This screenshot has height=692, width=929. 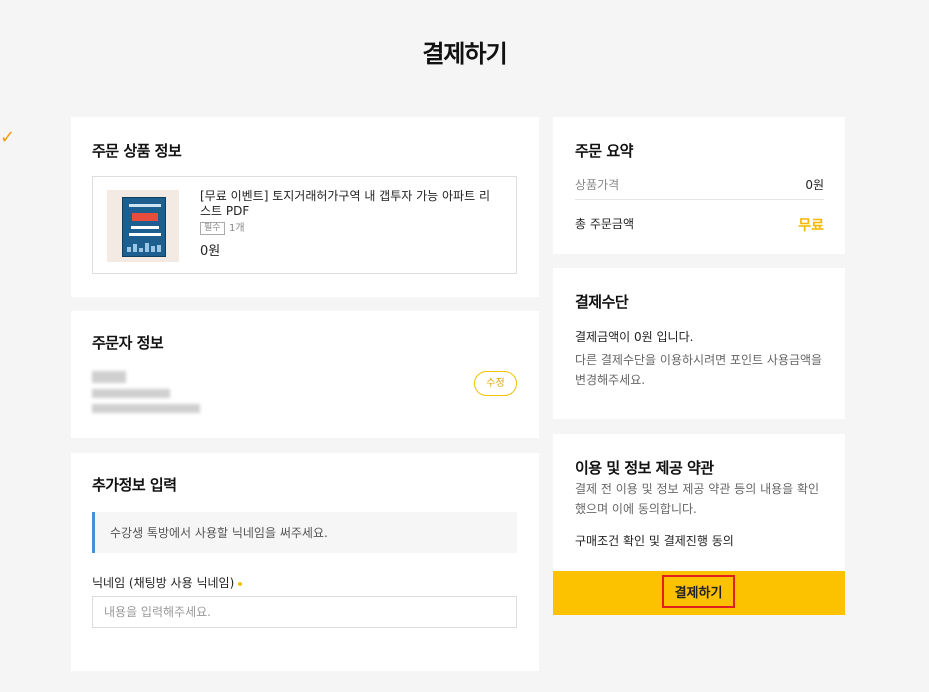 What do you see at coordinates (304, 612) in the screenshot?
I see `nickname-input` at bounding box center [304, 612].